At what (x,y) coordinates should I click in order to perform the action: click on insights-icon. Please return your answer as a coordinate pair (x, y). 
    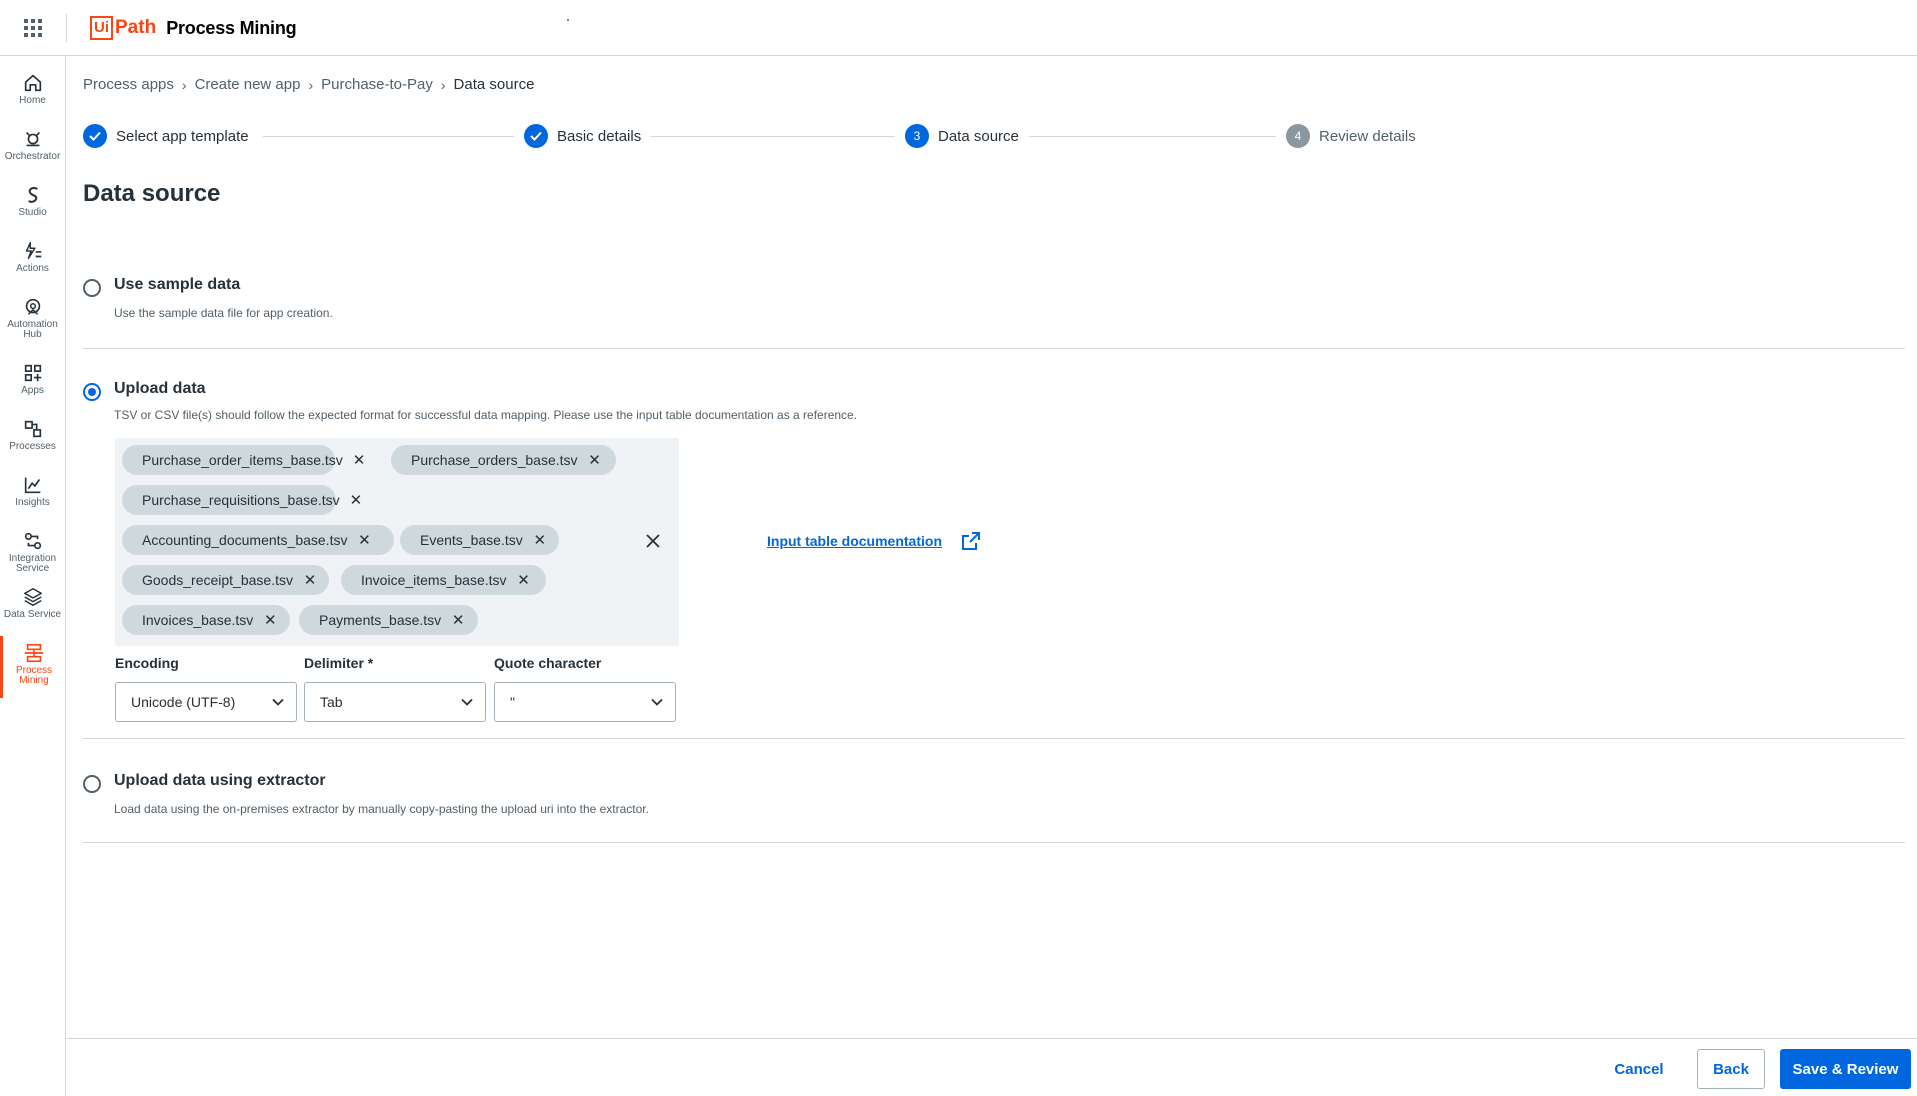
    Looking at the image, I should click on (32, 485).